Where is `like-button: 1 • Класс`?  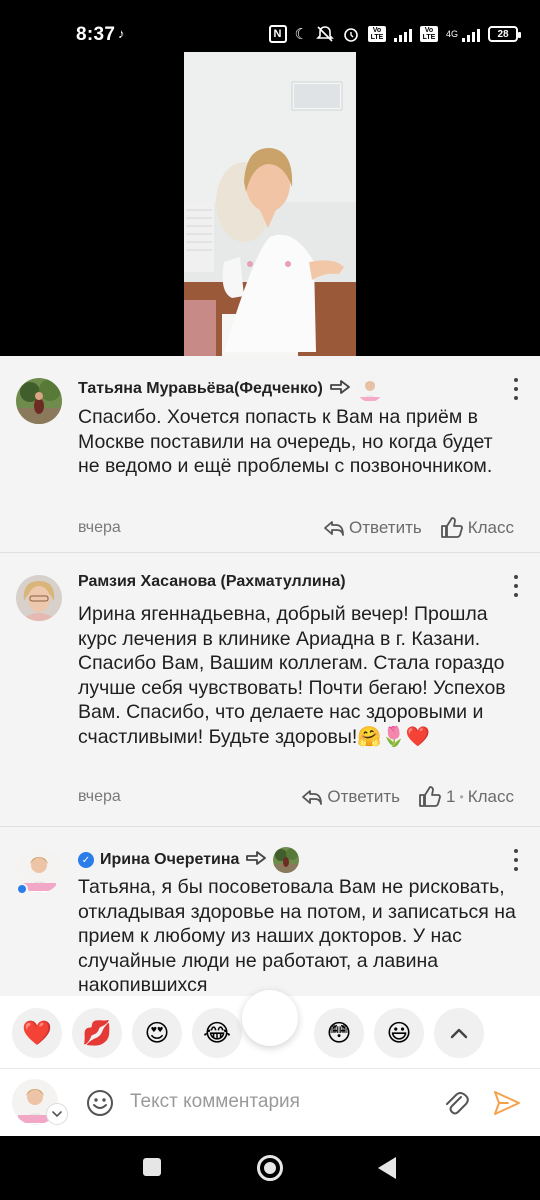
like-button: 1 • Класс is located at coordinates (466, 797).